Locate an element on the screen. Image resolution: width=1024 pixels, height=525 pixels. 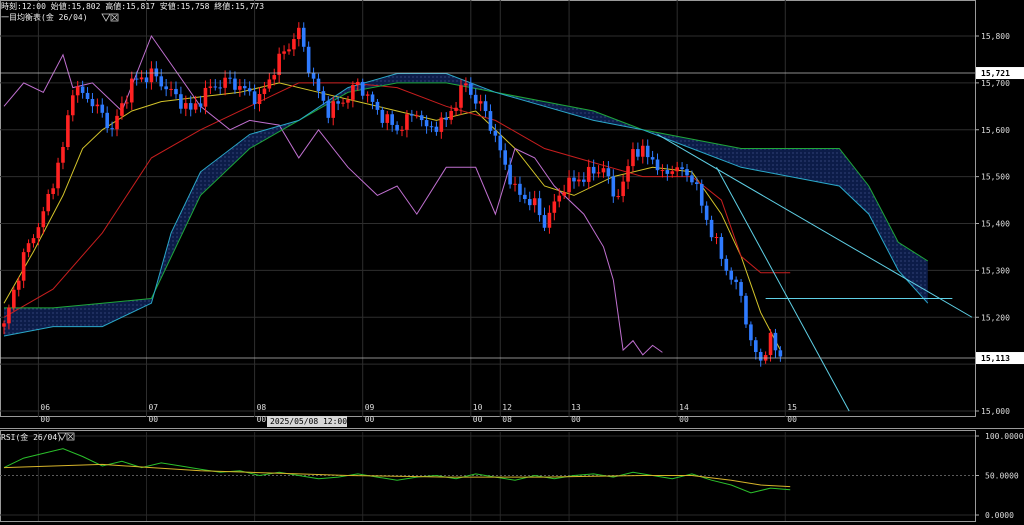
price-tick-label: 15,400 is located at coordinates (995, 224).